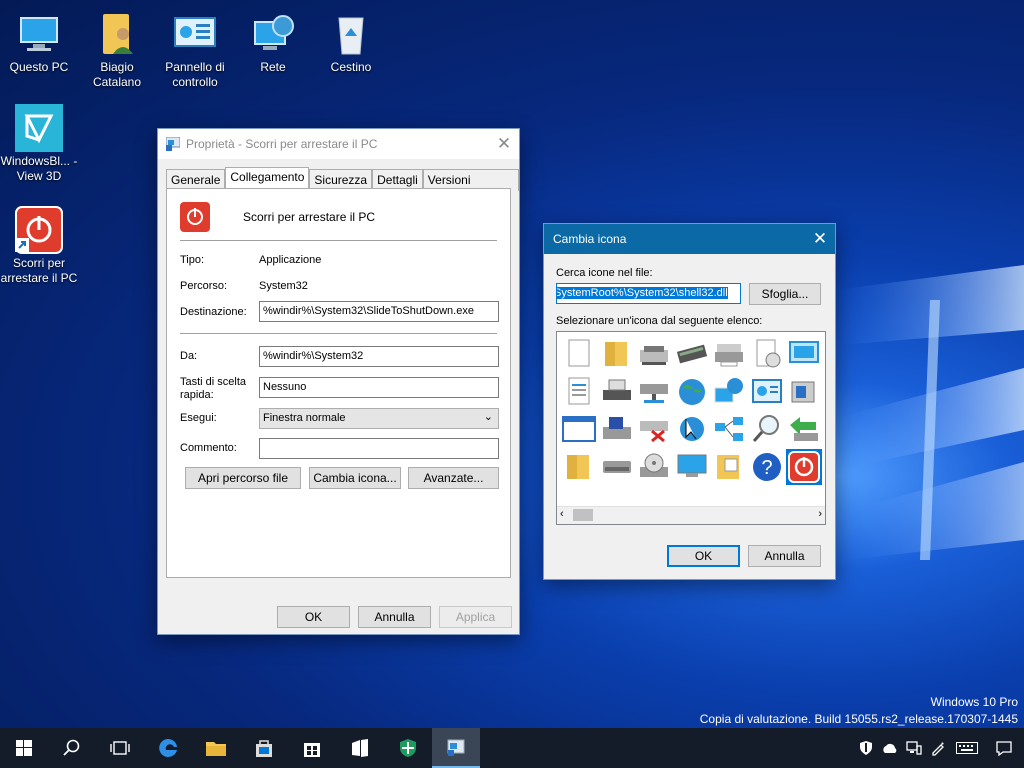 The image size is (1024, 768). What do you see at coordinates (579, 392) in the screenshot?
I see `text-document-icon` at bounding box center [579, 392].